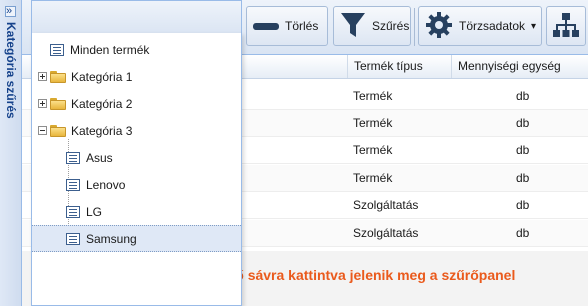 The width and height of the screenshot is (588, 306). I want to click on tree-node-label: Kategória 2, so click(102, 103).